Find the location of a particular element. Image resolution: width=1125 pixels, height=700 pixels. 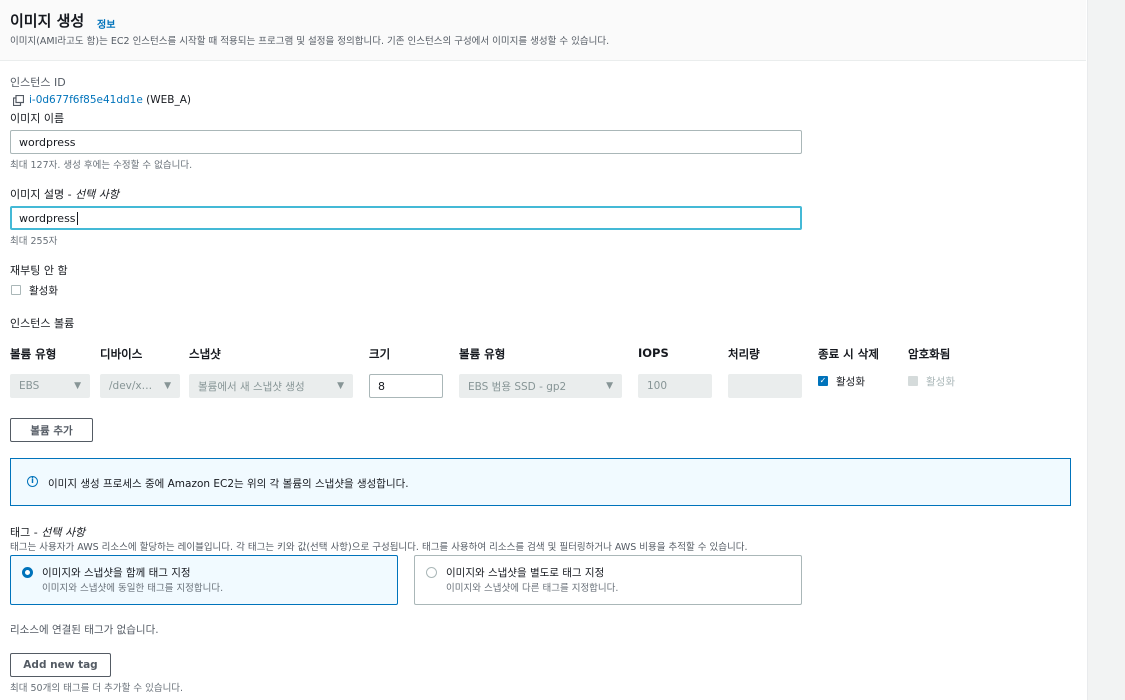

no-reboot-label: 재부팅 안 함 is located at coordinates (39, 270).